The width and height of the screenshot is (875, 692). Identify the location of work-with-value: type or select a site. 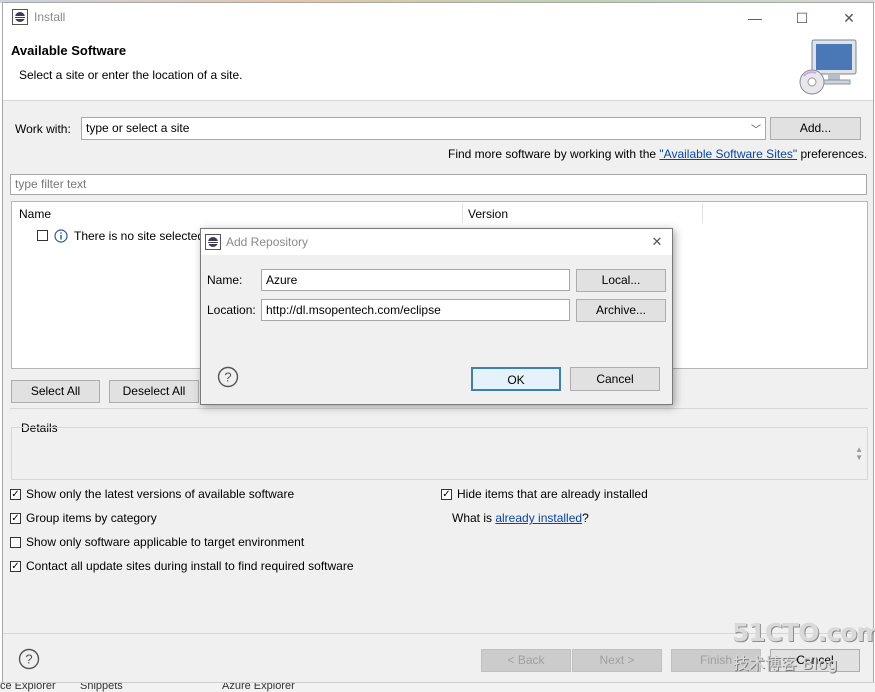
(138, 128).